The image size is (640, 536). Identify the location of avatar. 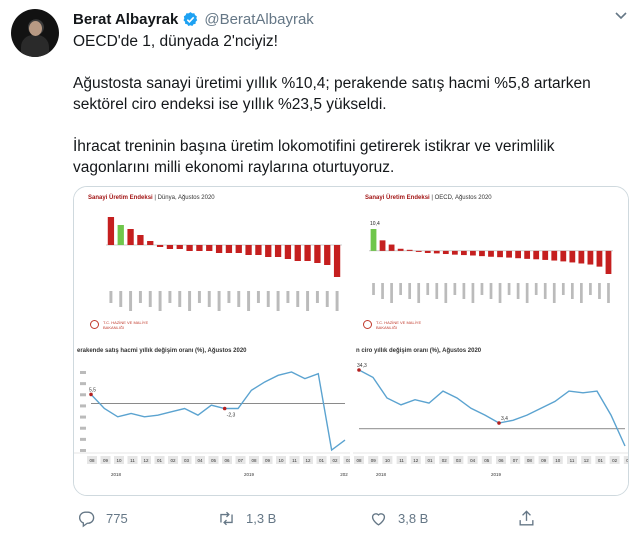
(35, 33).